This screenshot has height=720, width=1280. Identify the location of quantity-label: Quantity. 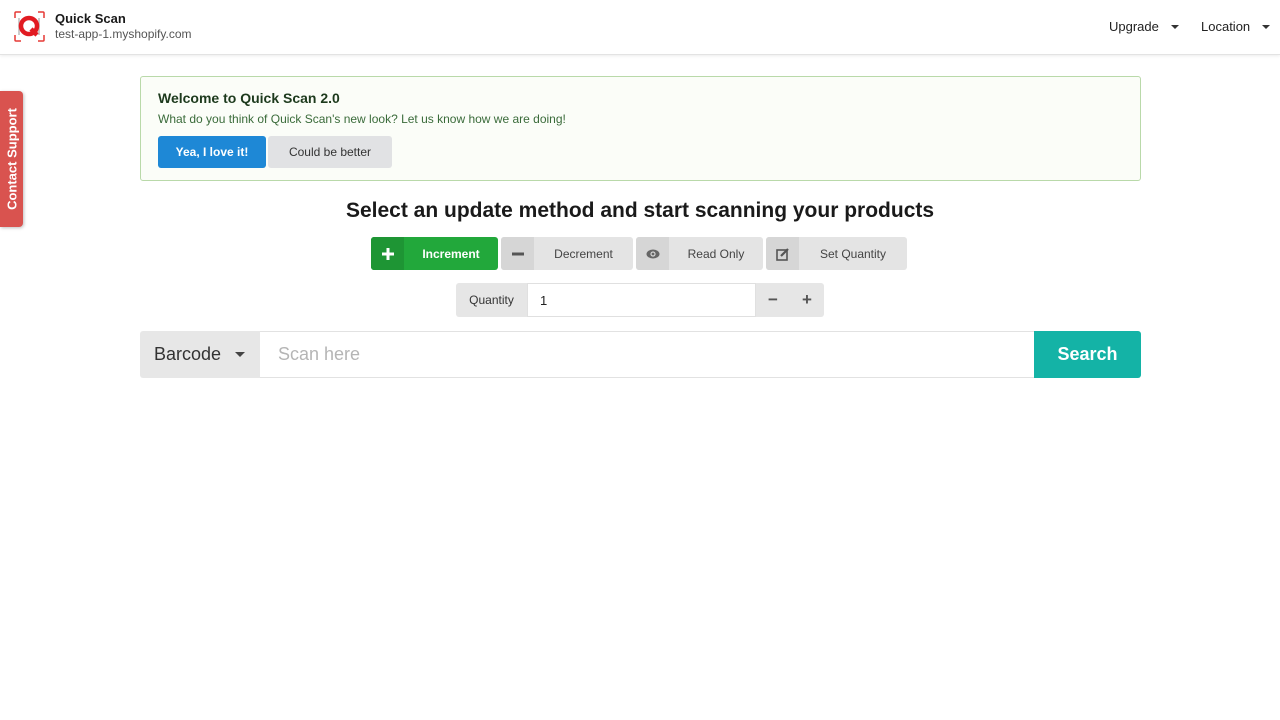
(491, 300).